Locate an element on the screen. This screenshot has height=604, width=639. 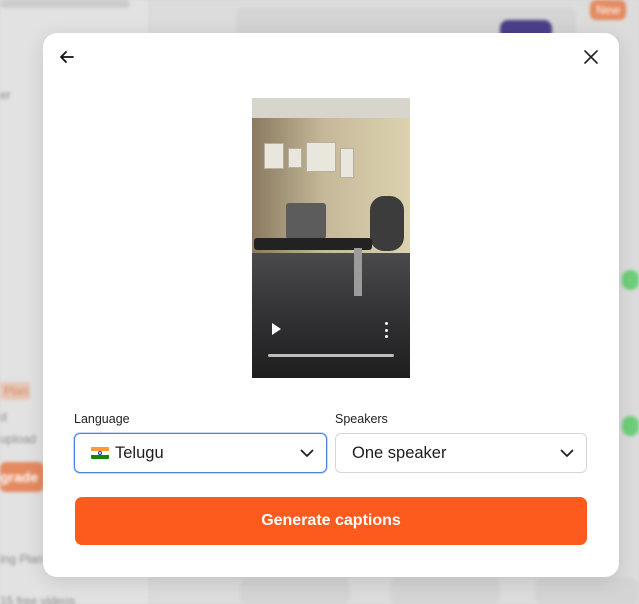
video-floor is located at coordinates (331, 315).